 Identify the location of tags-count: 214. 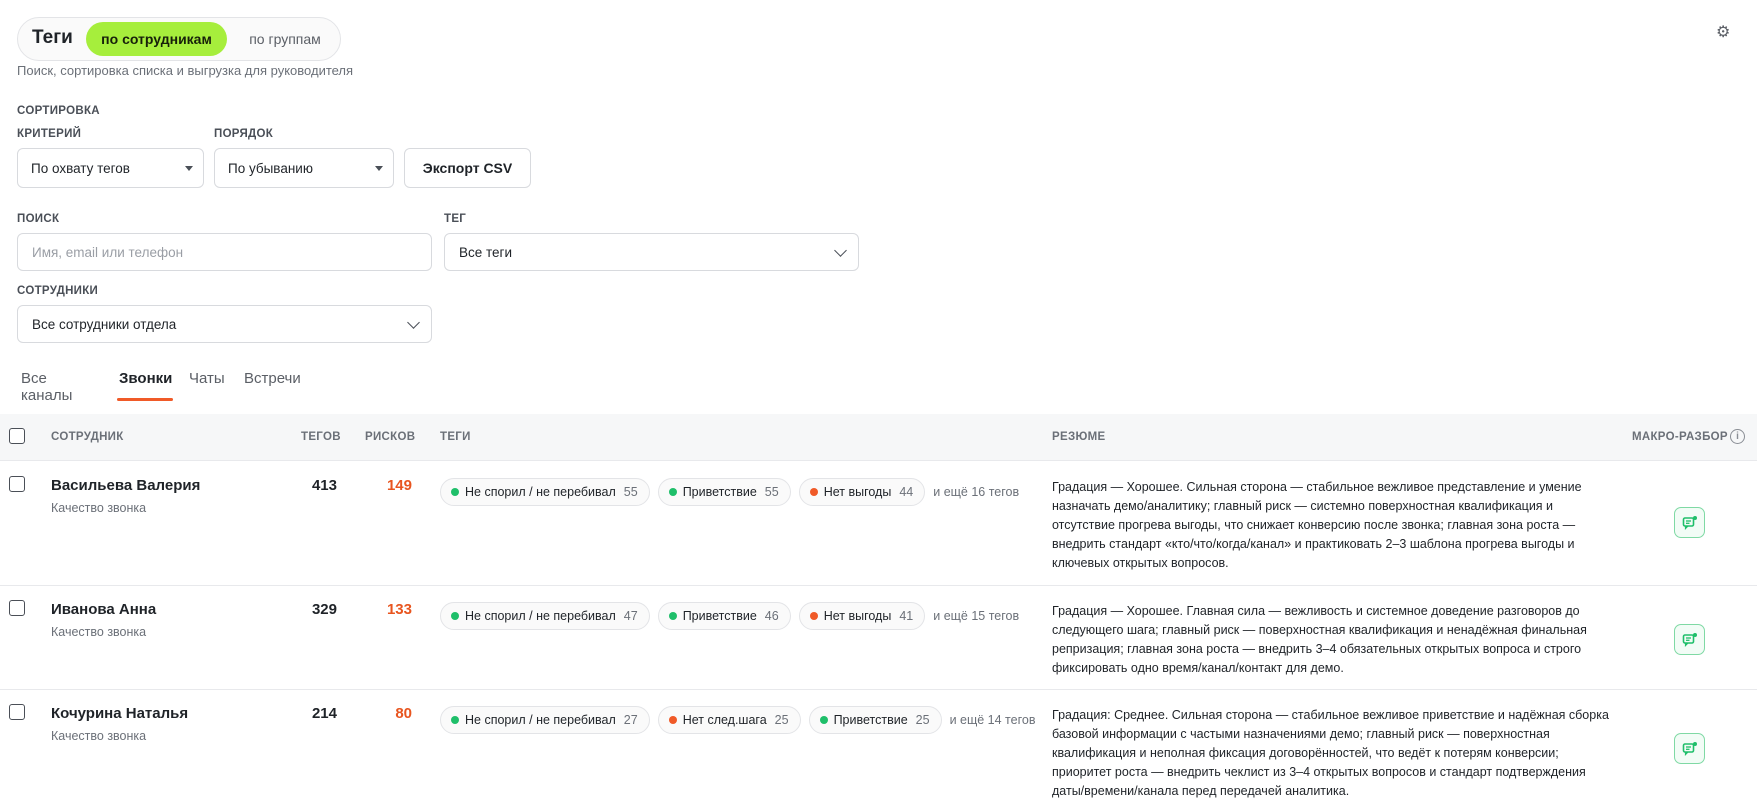
(324, 713).